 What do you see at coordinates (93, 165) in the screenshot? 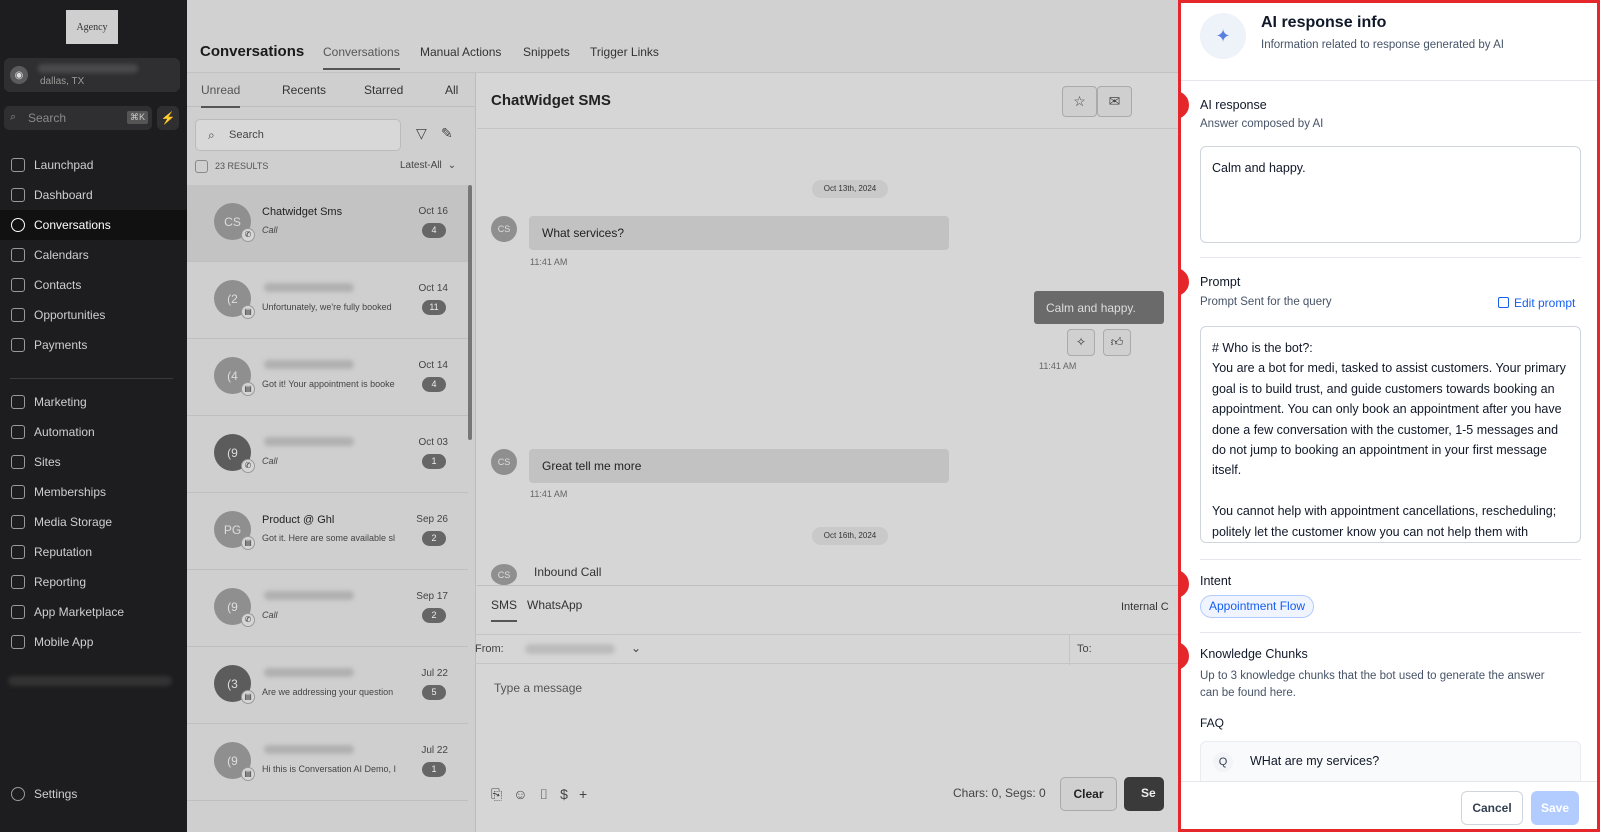
I see `sidebar-item-launchpad: Launchpad` at bounding box center [93, 165].